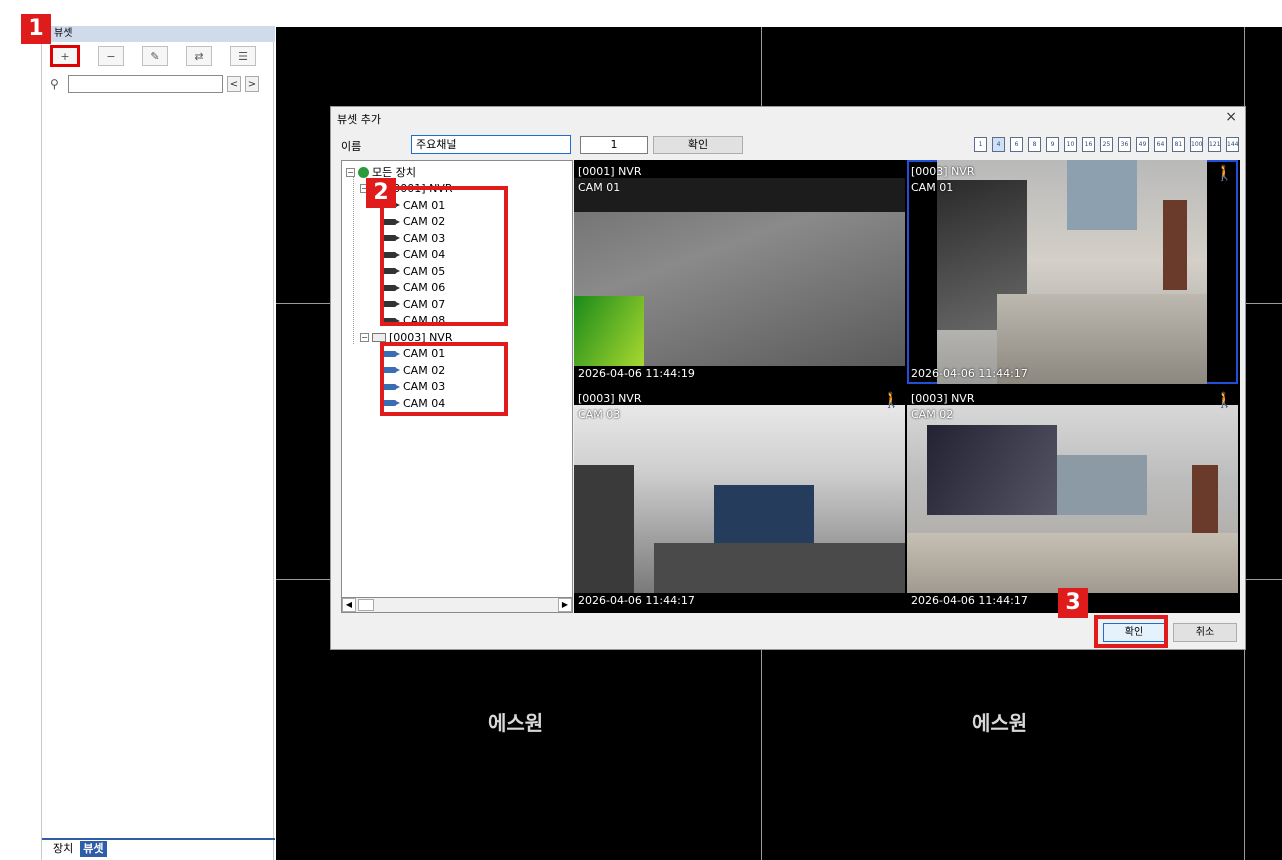 The height and width of the screenshot is (860, 1282). Describe the element at coordinates (998, 144) in the screenshot. I see `layout-4-icon: 4` at that location.